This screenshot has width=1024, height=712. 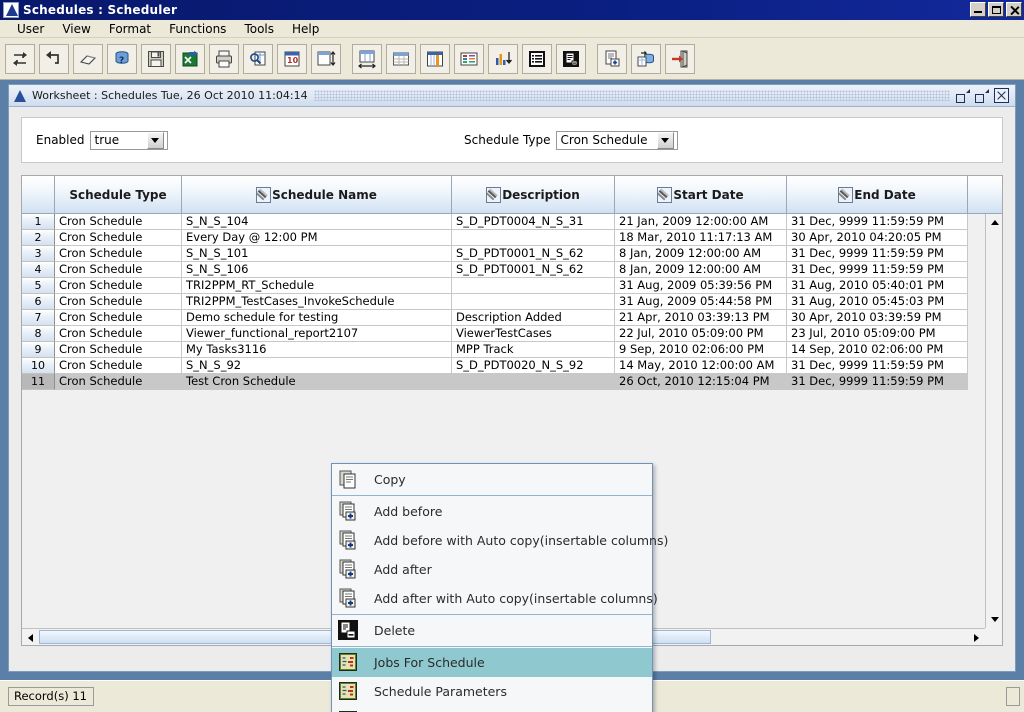 I want to click on table-cell: S_D_PDT0004_N_S_31, so click(x=533, y=222).